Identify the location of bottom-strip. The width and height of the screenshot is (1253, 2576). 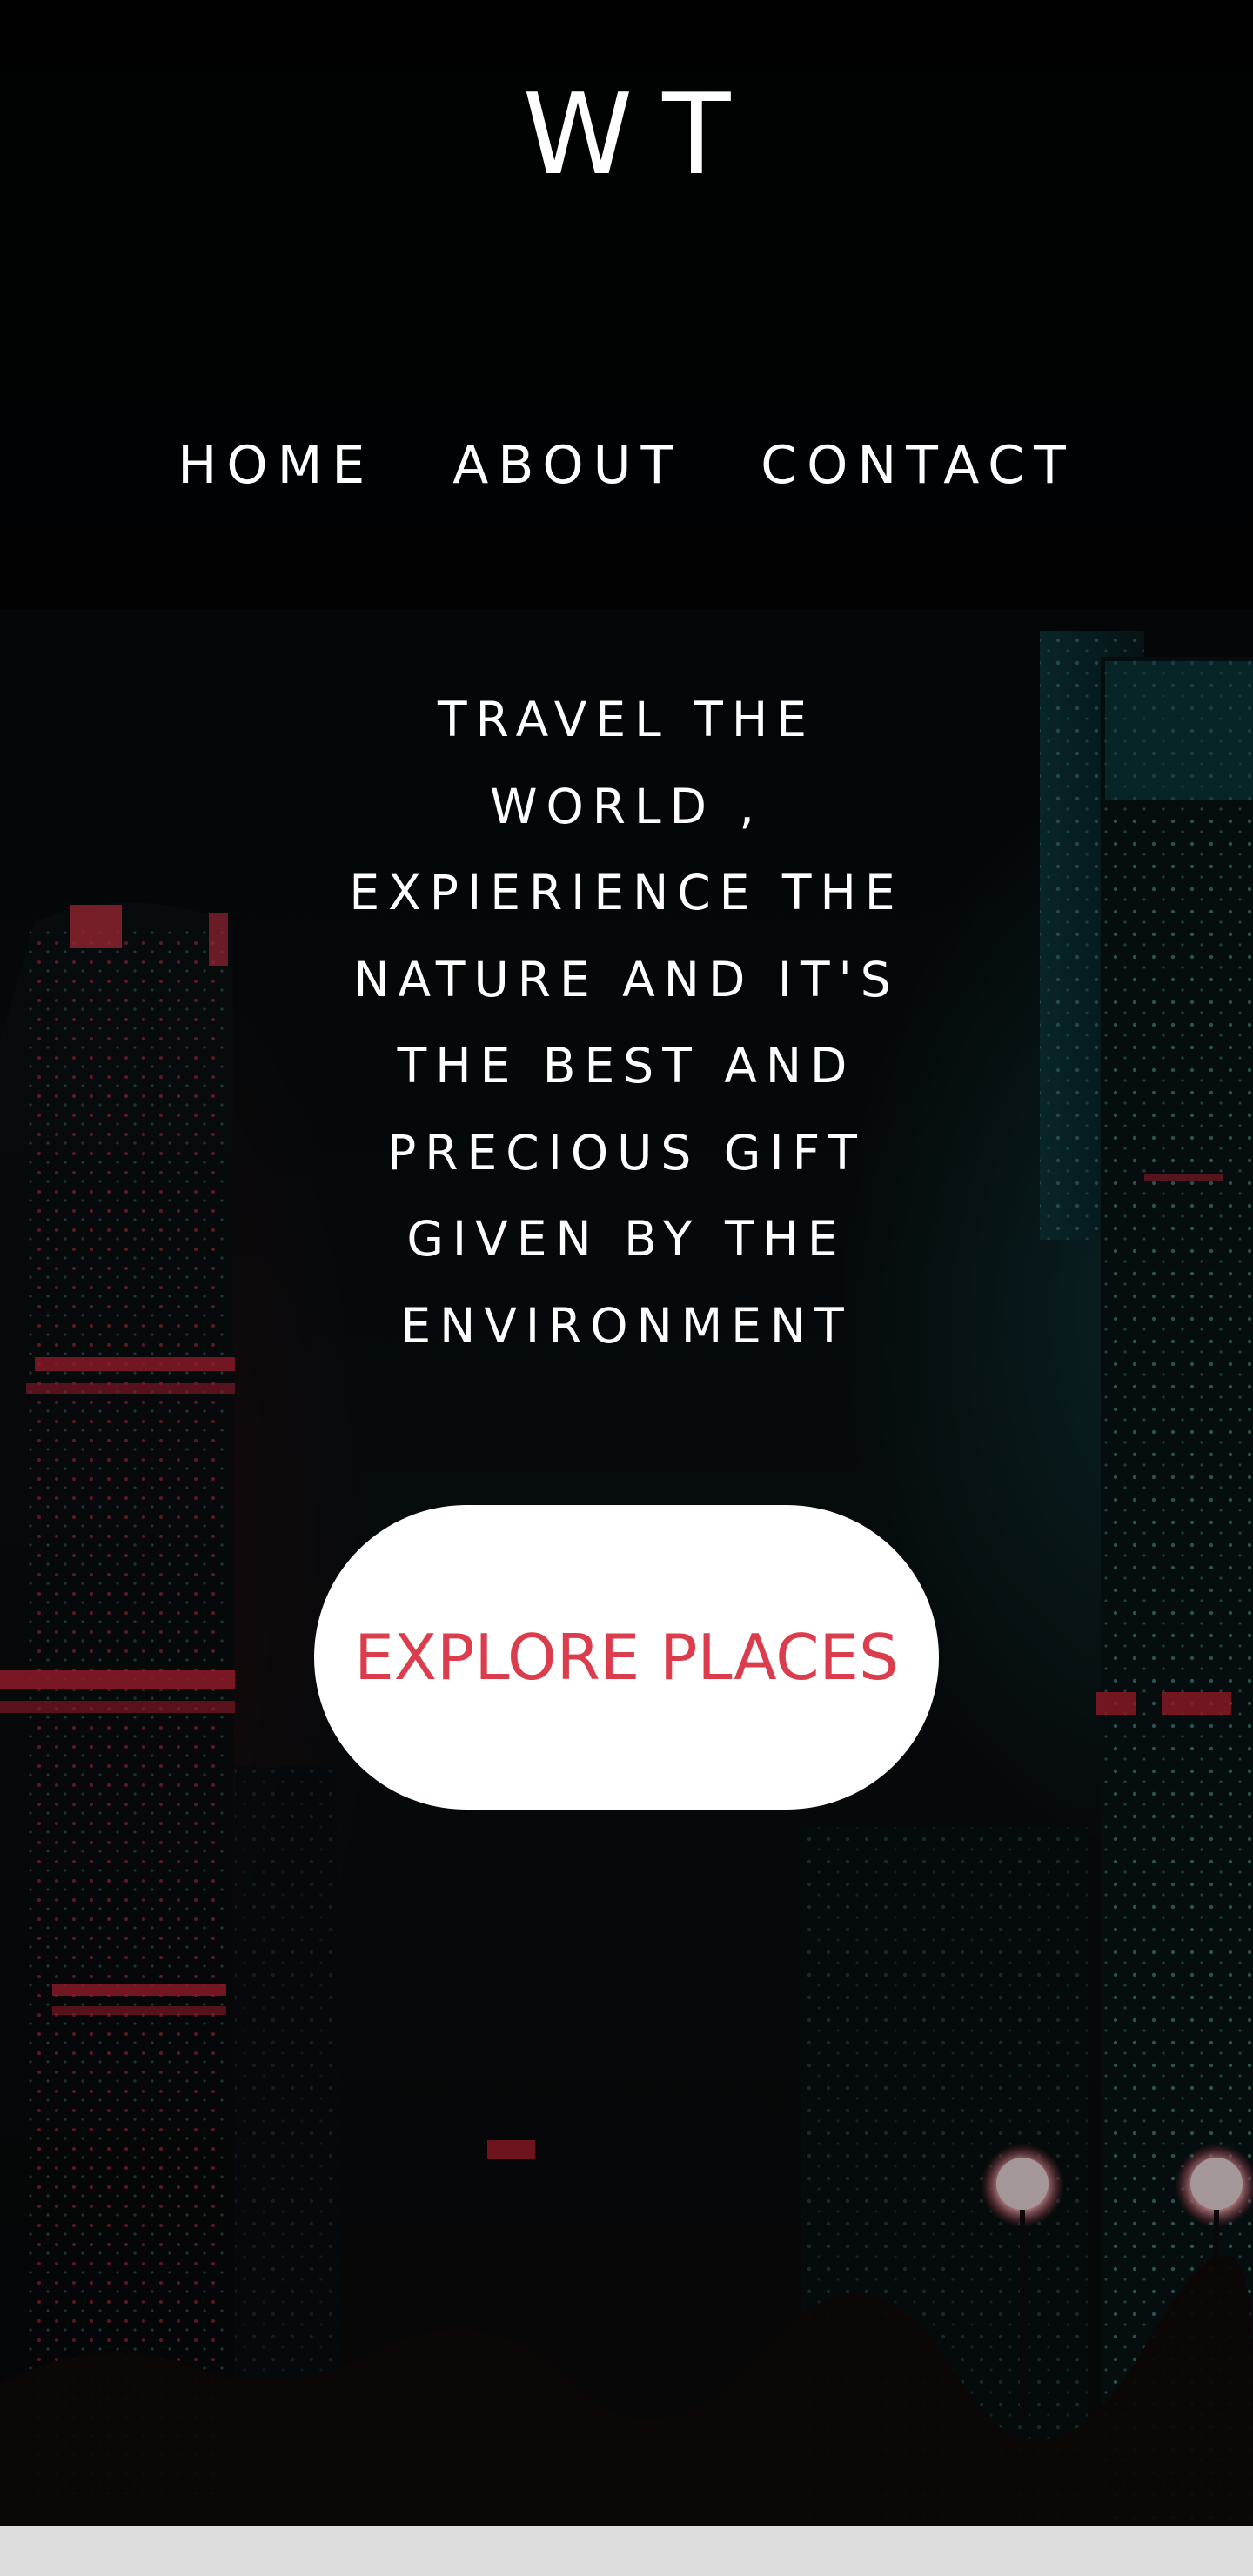
(626, 2551).